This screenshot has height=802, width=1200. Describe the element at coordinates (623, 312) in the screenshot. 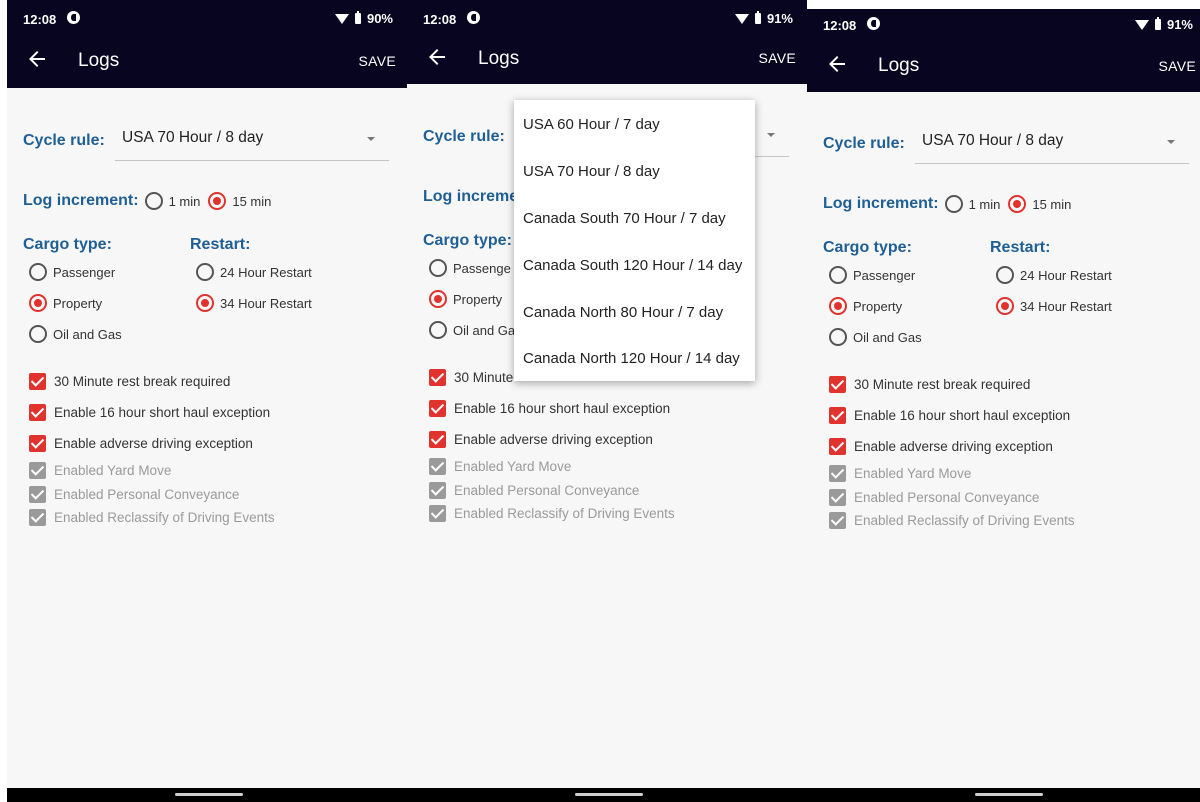

I see `menu-item-canada-north-80: Canada North 80 Hour / 7 day` at that location.